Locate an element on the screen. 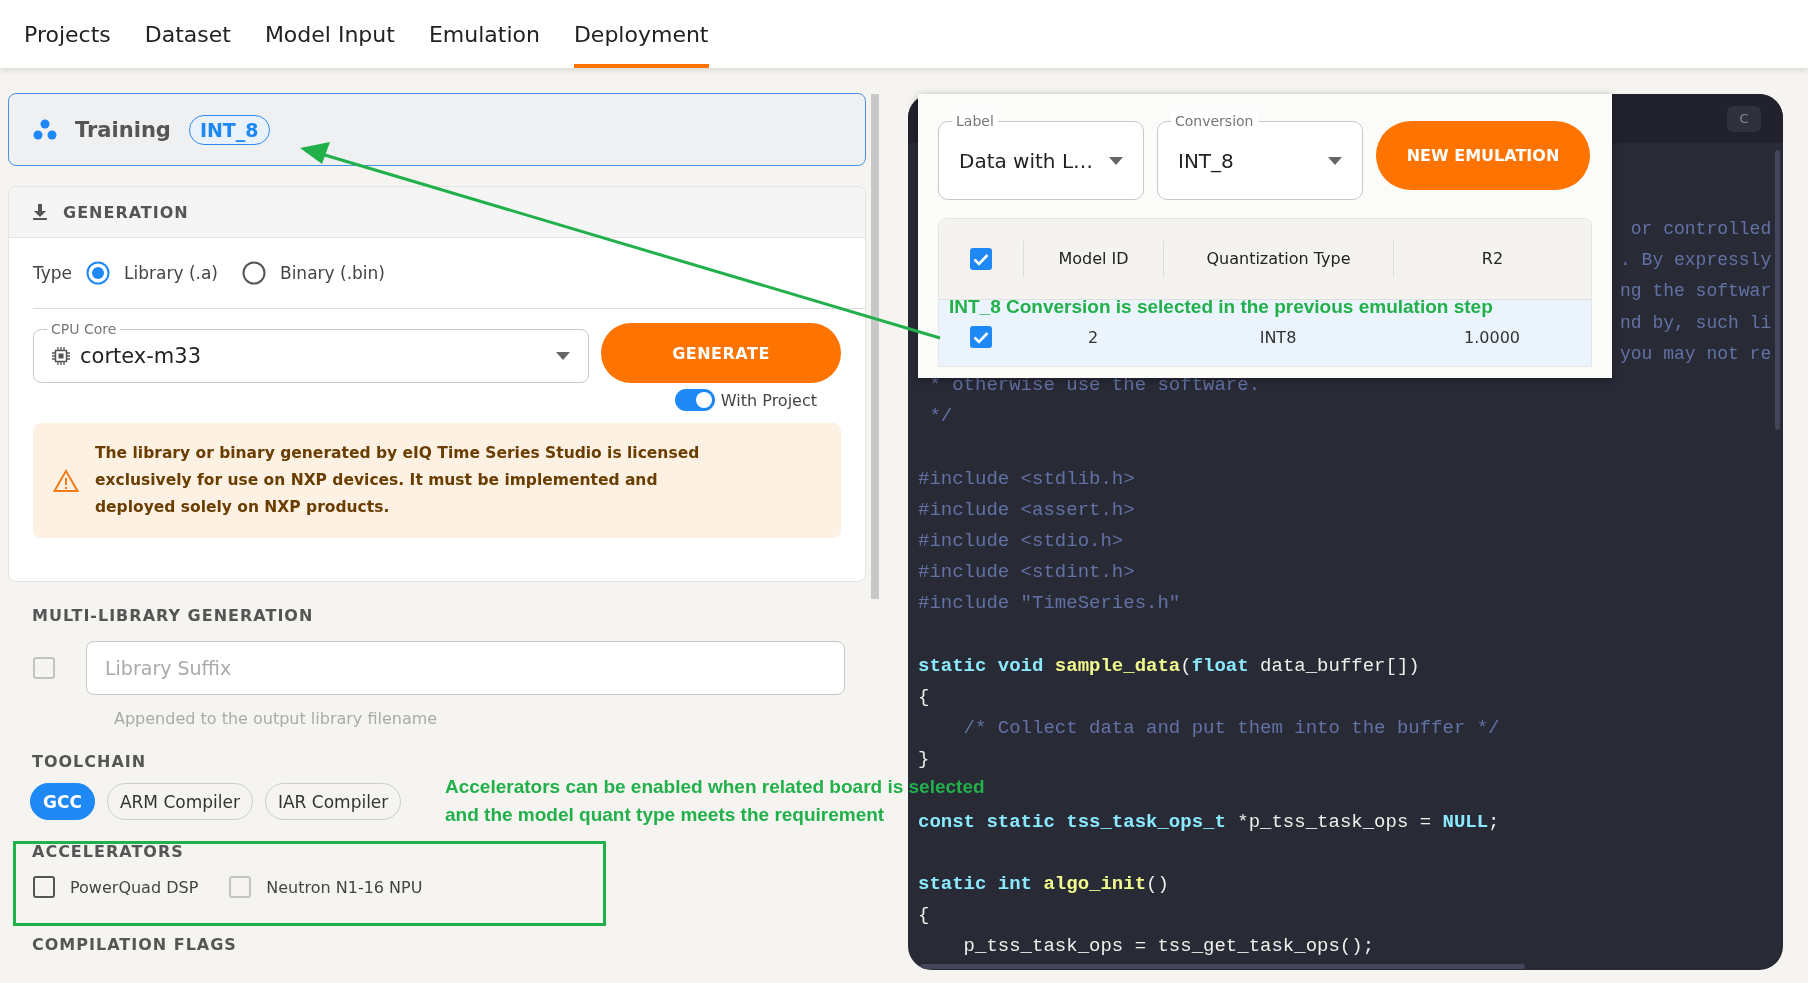 The width and height of the screenshot is (1808, 983). code-line: nd by, such li is located at coordinates (1696, 322).